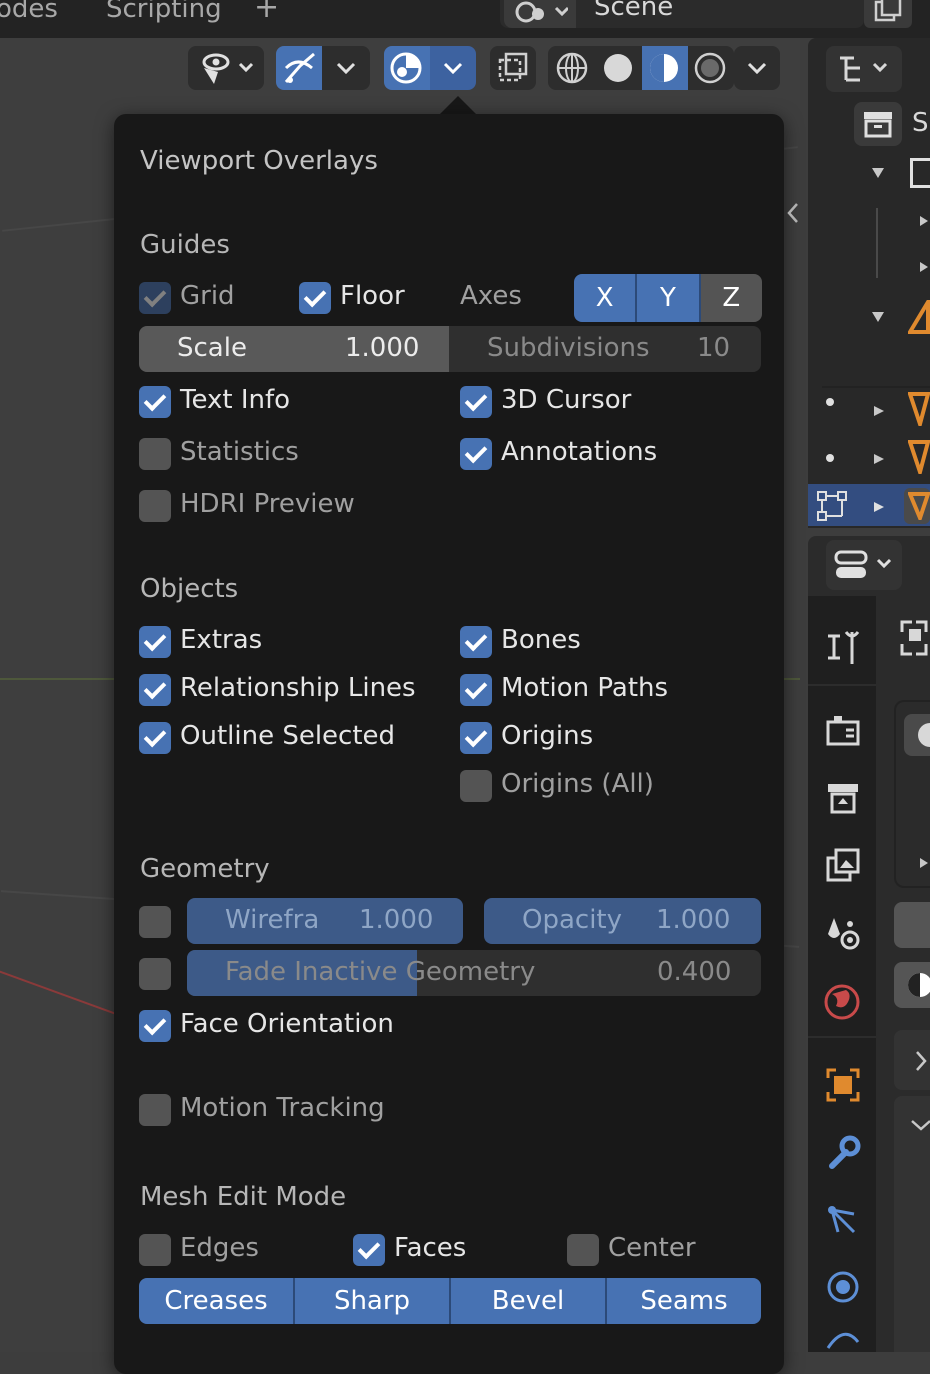 Image resolution: width=930 pixels, height=1374 pixels. I want to click on scene-name: Scene, so click(633, 11).